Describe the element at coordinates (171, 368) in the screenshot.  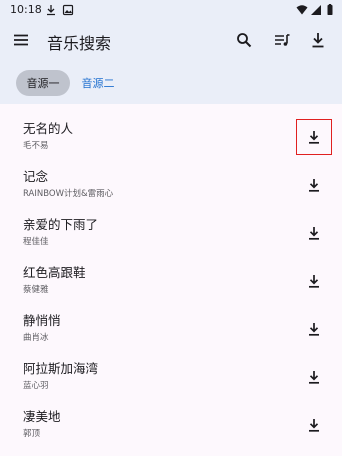
I see `list-item: 阿拉斯加海湾 蓝心羽` at that location.